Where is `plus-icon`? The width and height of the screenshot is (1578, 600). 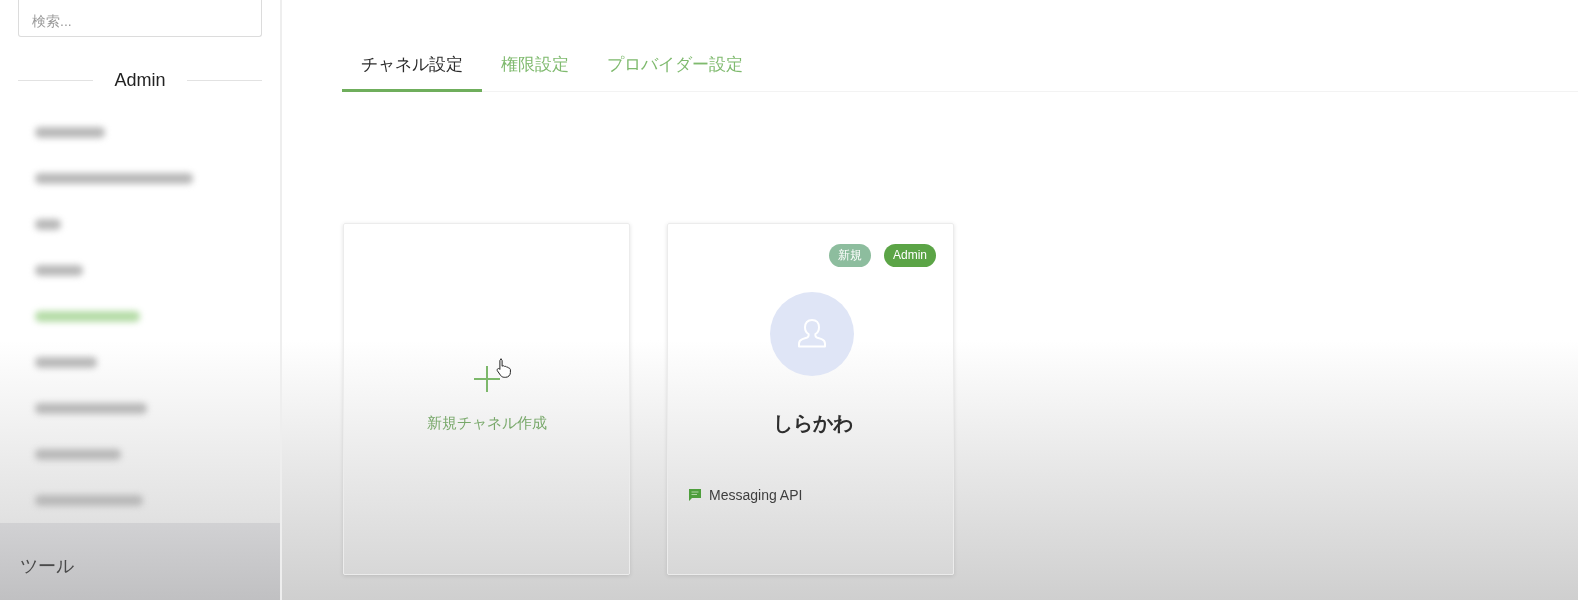 plus-icon is located at coordinates (486, 378).